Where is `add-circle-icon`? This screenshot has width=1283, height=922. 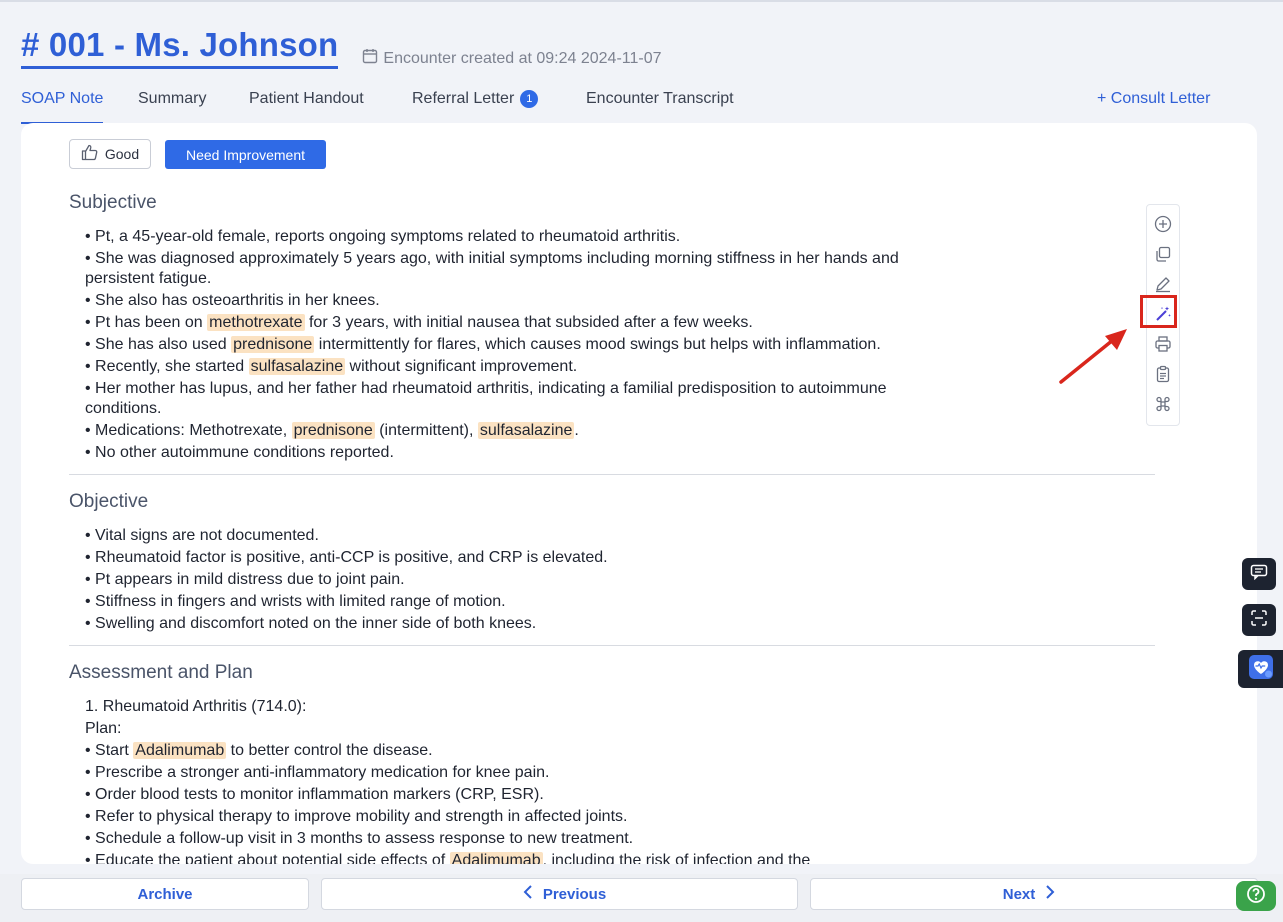
add-circle-icon is located at coordinates (1163, 224).